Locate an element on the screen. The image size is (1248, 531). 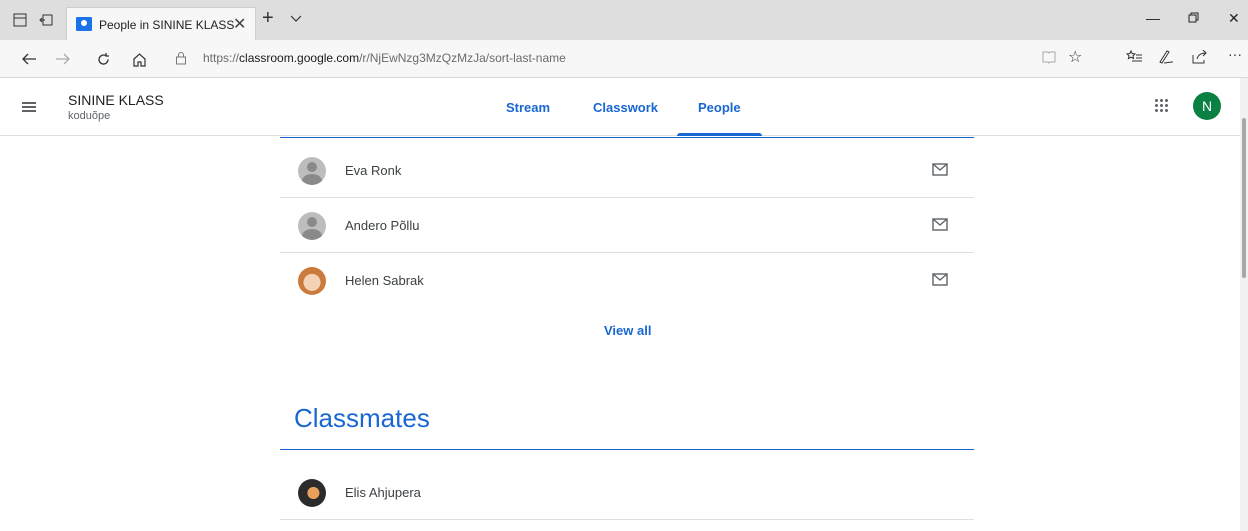
browser-tab-active: People in SININE KLASS ✕ is located at coordinates (161, 23).